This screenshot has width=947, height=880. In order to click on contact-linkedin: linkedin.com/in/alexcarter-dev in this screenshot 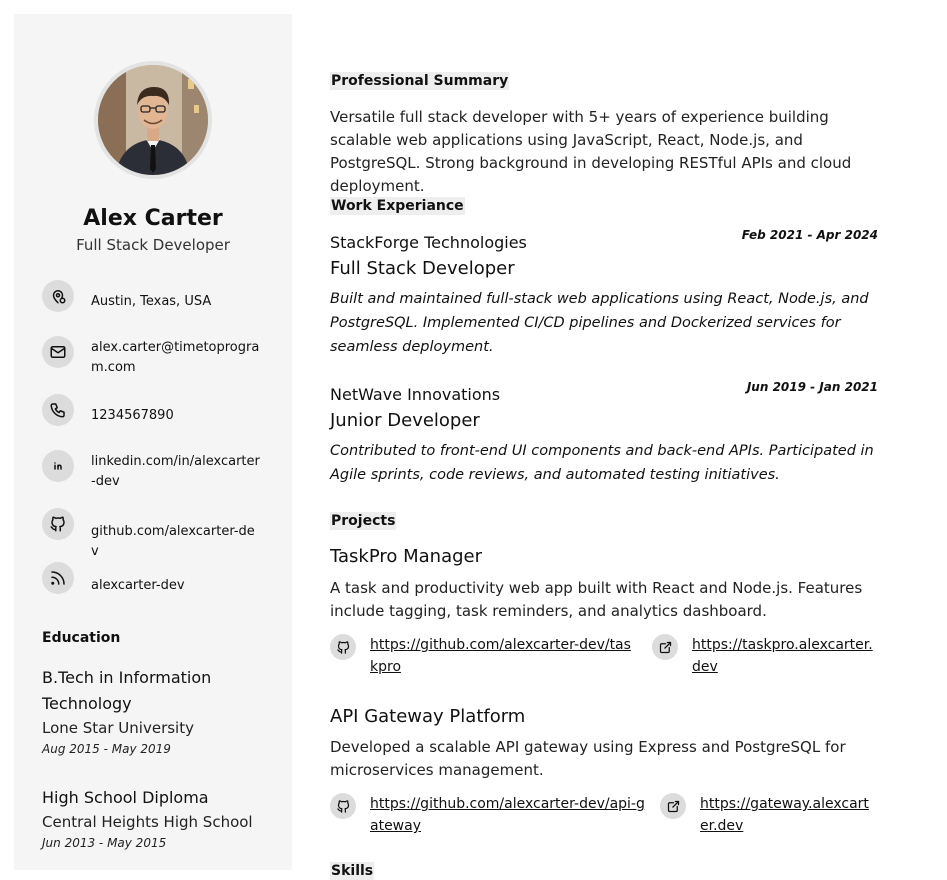, I will do `click(162, 471)`.